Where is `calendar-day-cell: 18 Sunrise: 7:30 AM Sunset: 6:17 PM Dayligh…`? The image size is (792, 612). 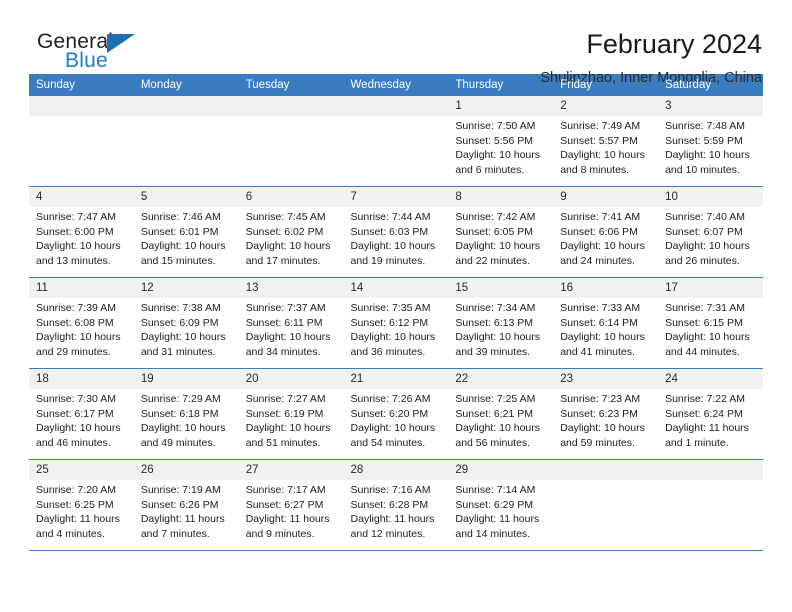 calendar-day-cell: 18 Sunrise: 7:30 AM Sunset: 6:17 PM Dayligh… is located at coordinates (81, 414).